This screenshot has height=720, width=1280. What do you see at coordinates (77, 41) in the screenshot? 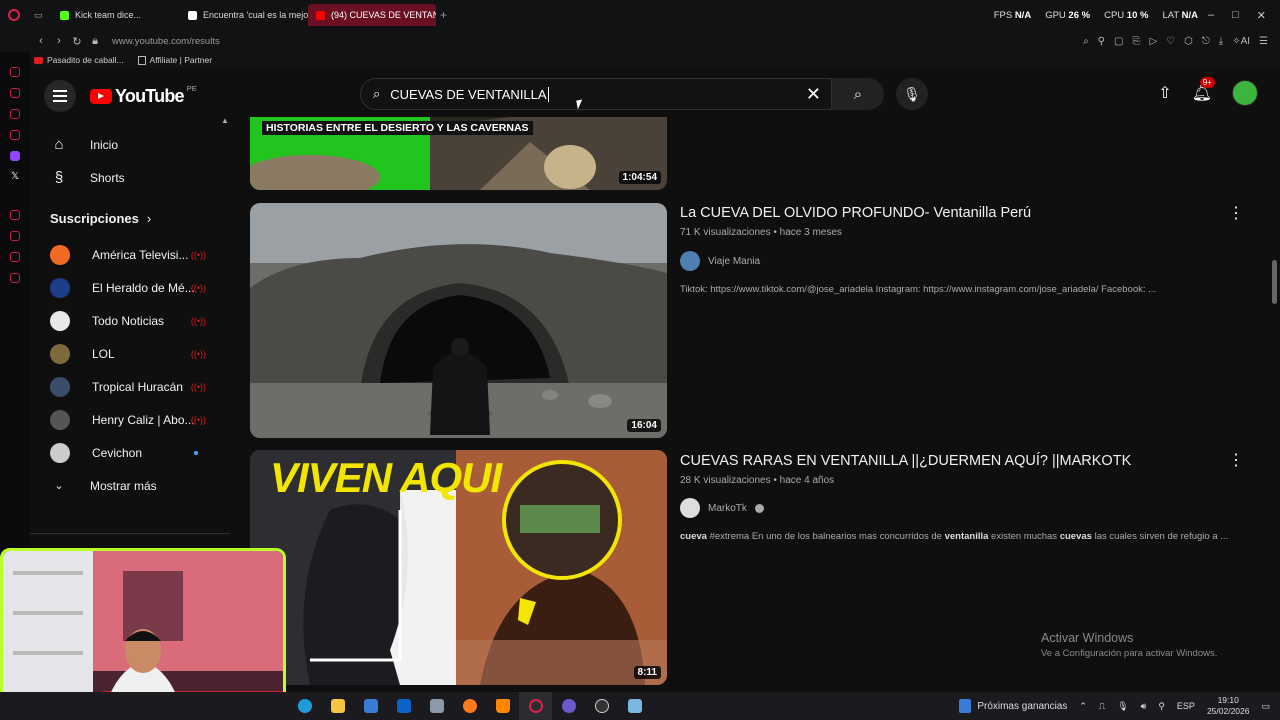
I see `reload-icon: ↻` at bounding box center [77, 41].